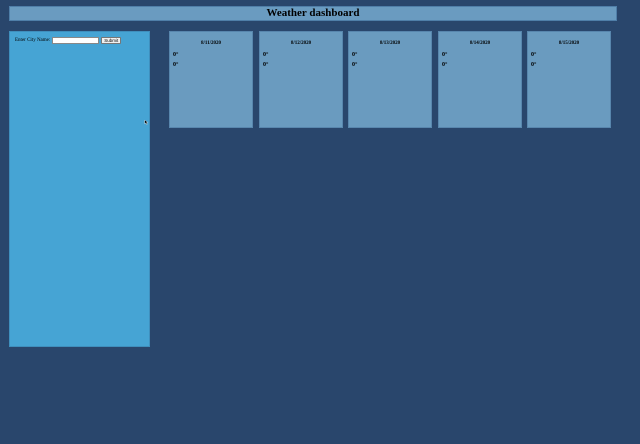 The image size is (640, 444). What do you see at coordinates (111, 40) in the screenshot?
I see `submit-button: Submit` at bounding box center [111, 40].